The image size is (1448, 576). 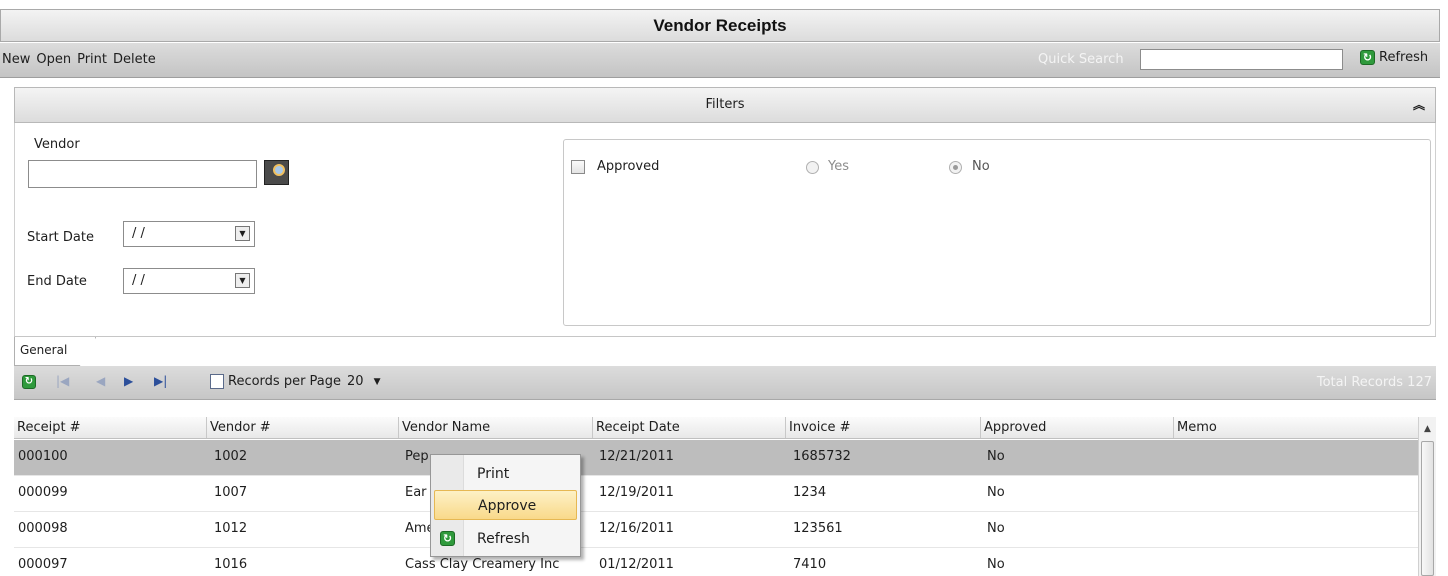 What do you see at coordinates (285, 381) in the screenshot?
I see `records-per-page-label: Records per Page` at bounding box center [285, 381].